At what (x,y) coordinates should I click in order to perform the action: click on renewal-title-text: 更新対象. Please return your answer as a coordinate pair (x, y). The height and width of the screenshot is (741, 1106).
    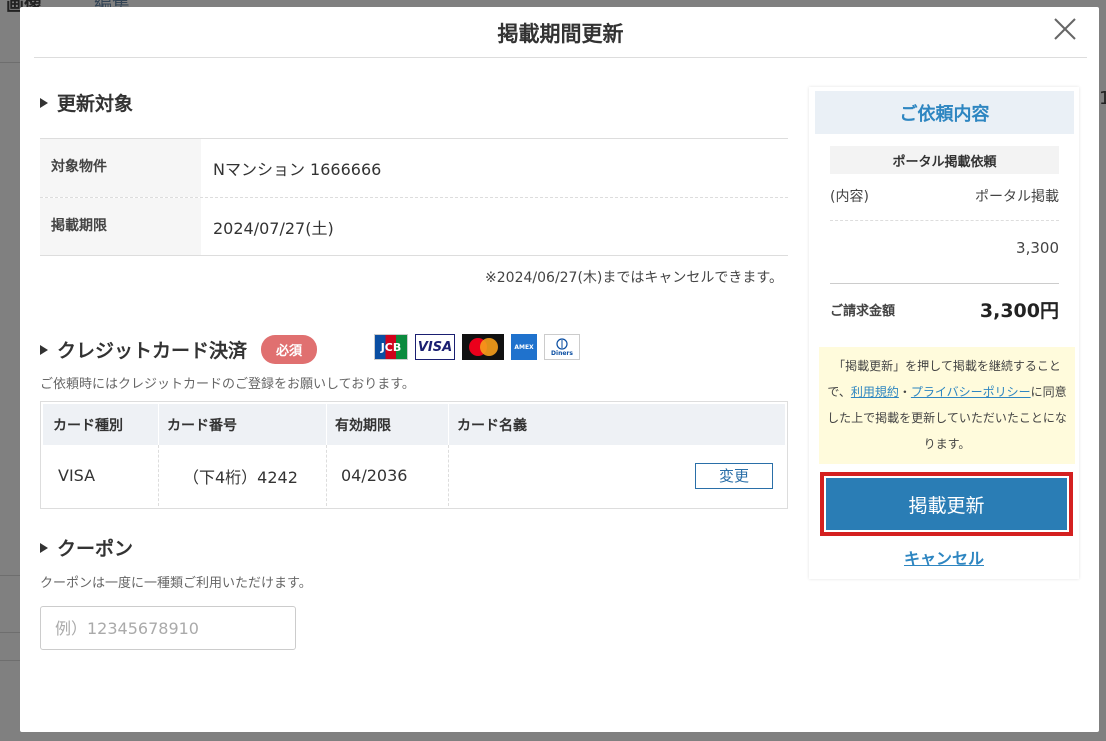
    Looking at the image, I should click on (95, 104).